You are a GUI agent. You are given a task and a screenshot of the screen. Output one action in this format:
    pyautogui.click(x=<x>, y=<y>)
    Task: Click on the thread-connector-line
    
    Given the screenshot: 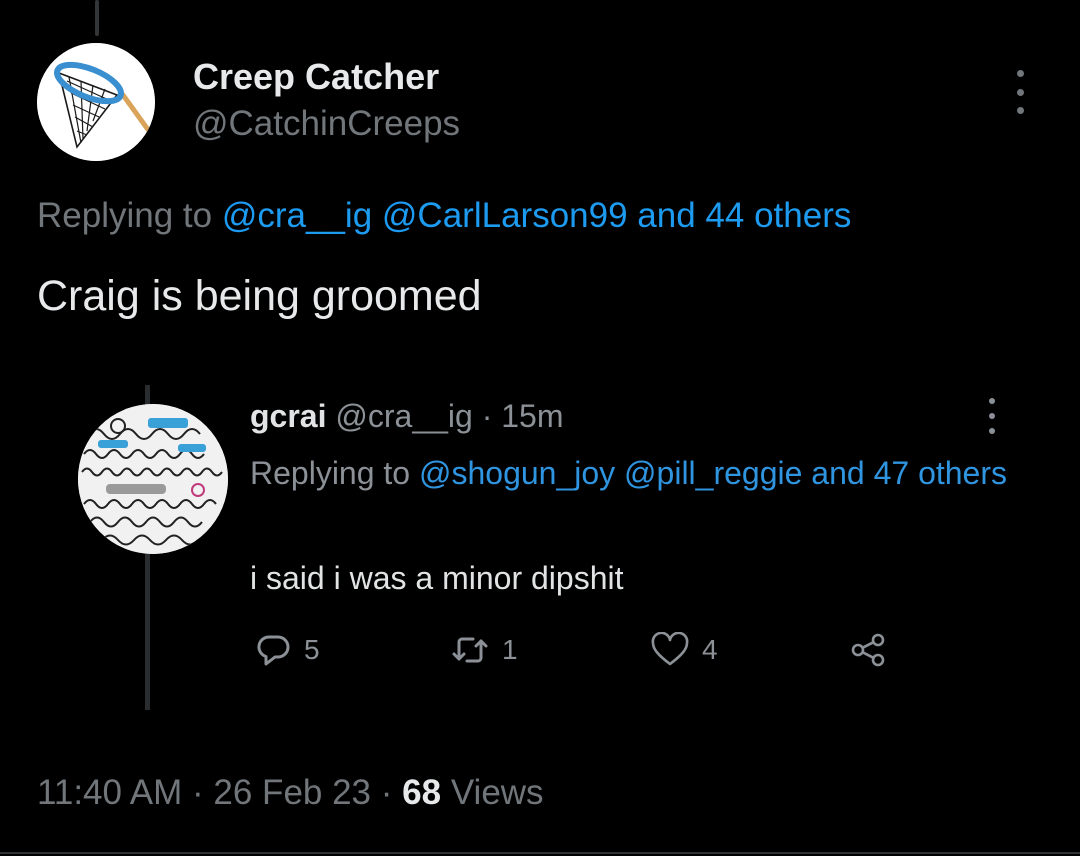 What is the action you would take?
    pyautogui.click(x=97, y=18)
    